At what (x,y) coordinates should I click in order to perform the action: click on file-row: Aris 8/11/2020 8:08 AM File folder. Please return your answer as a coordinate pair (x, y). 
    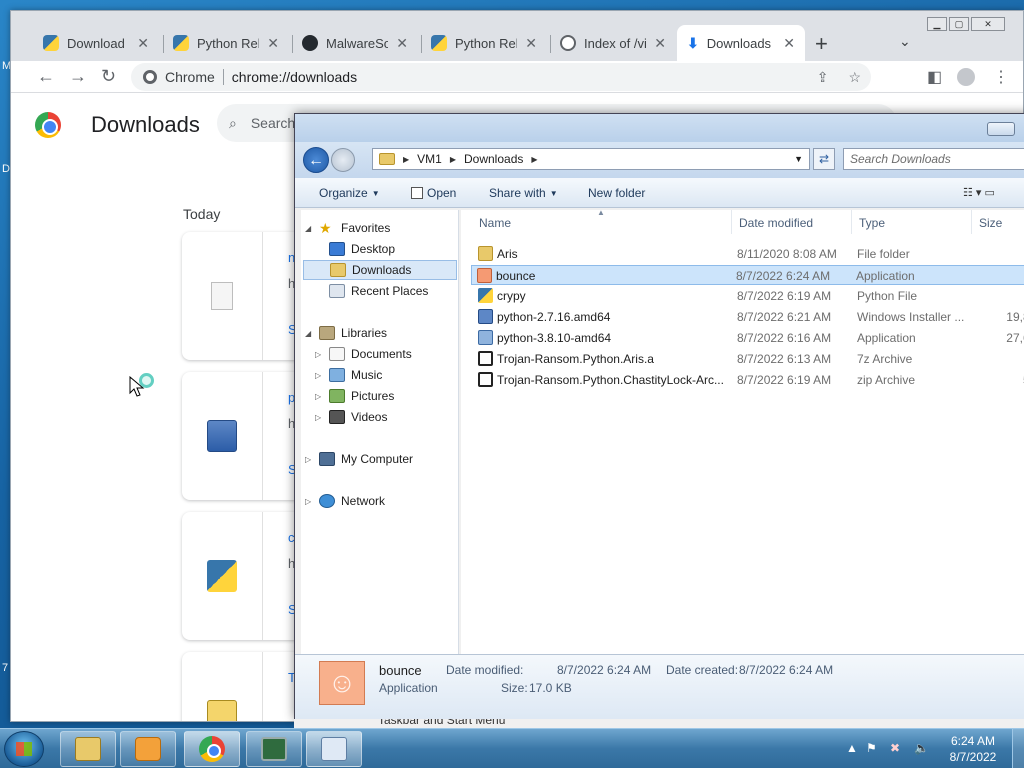
    Looking at the image, I should click on (748, 254).